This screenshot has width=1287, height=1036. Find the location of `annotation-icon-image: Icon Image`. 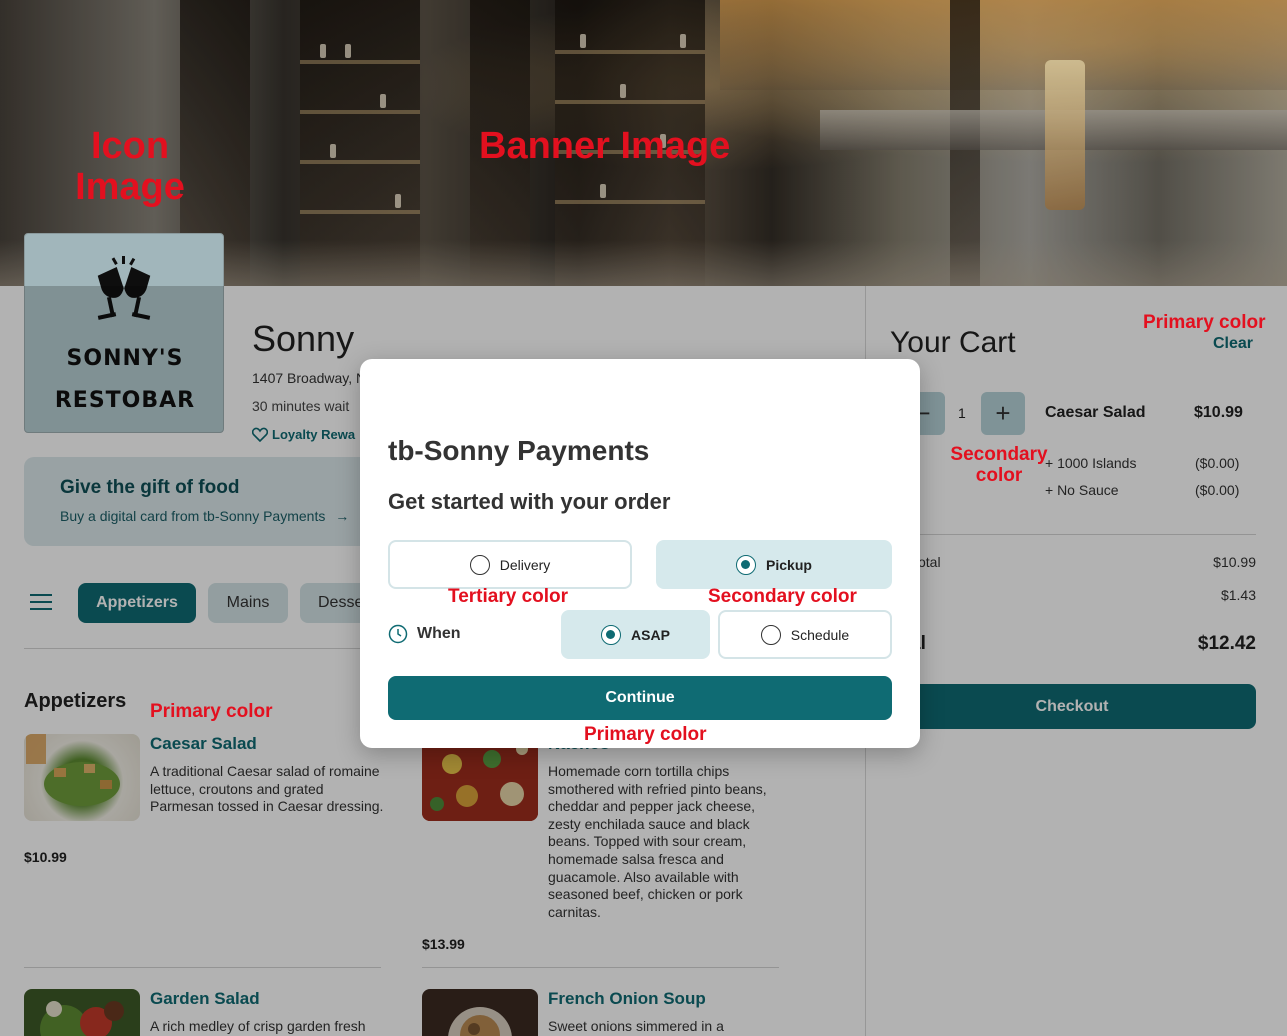

annotation-icon-image: Icon Image is located at coordinates (130, 167).